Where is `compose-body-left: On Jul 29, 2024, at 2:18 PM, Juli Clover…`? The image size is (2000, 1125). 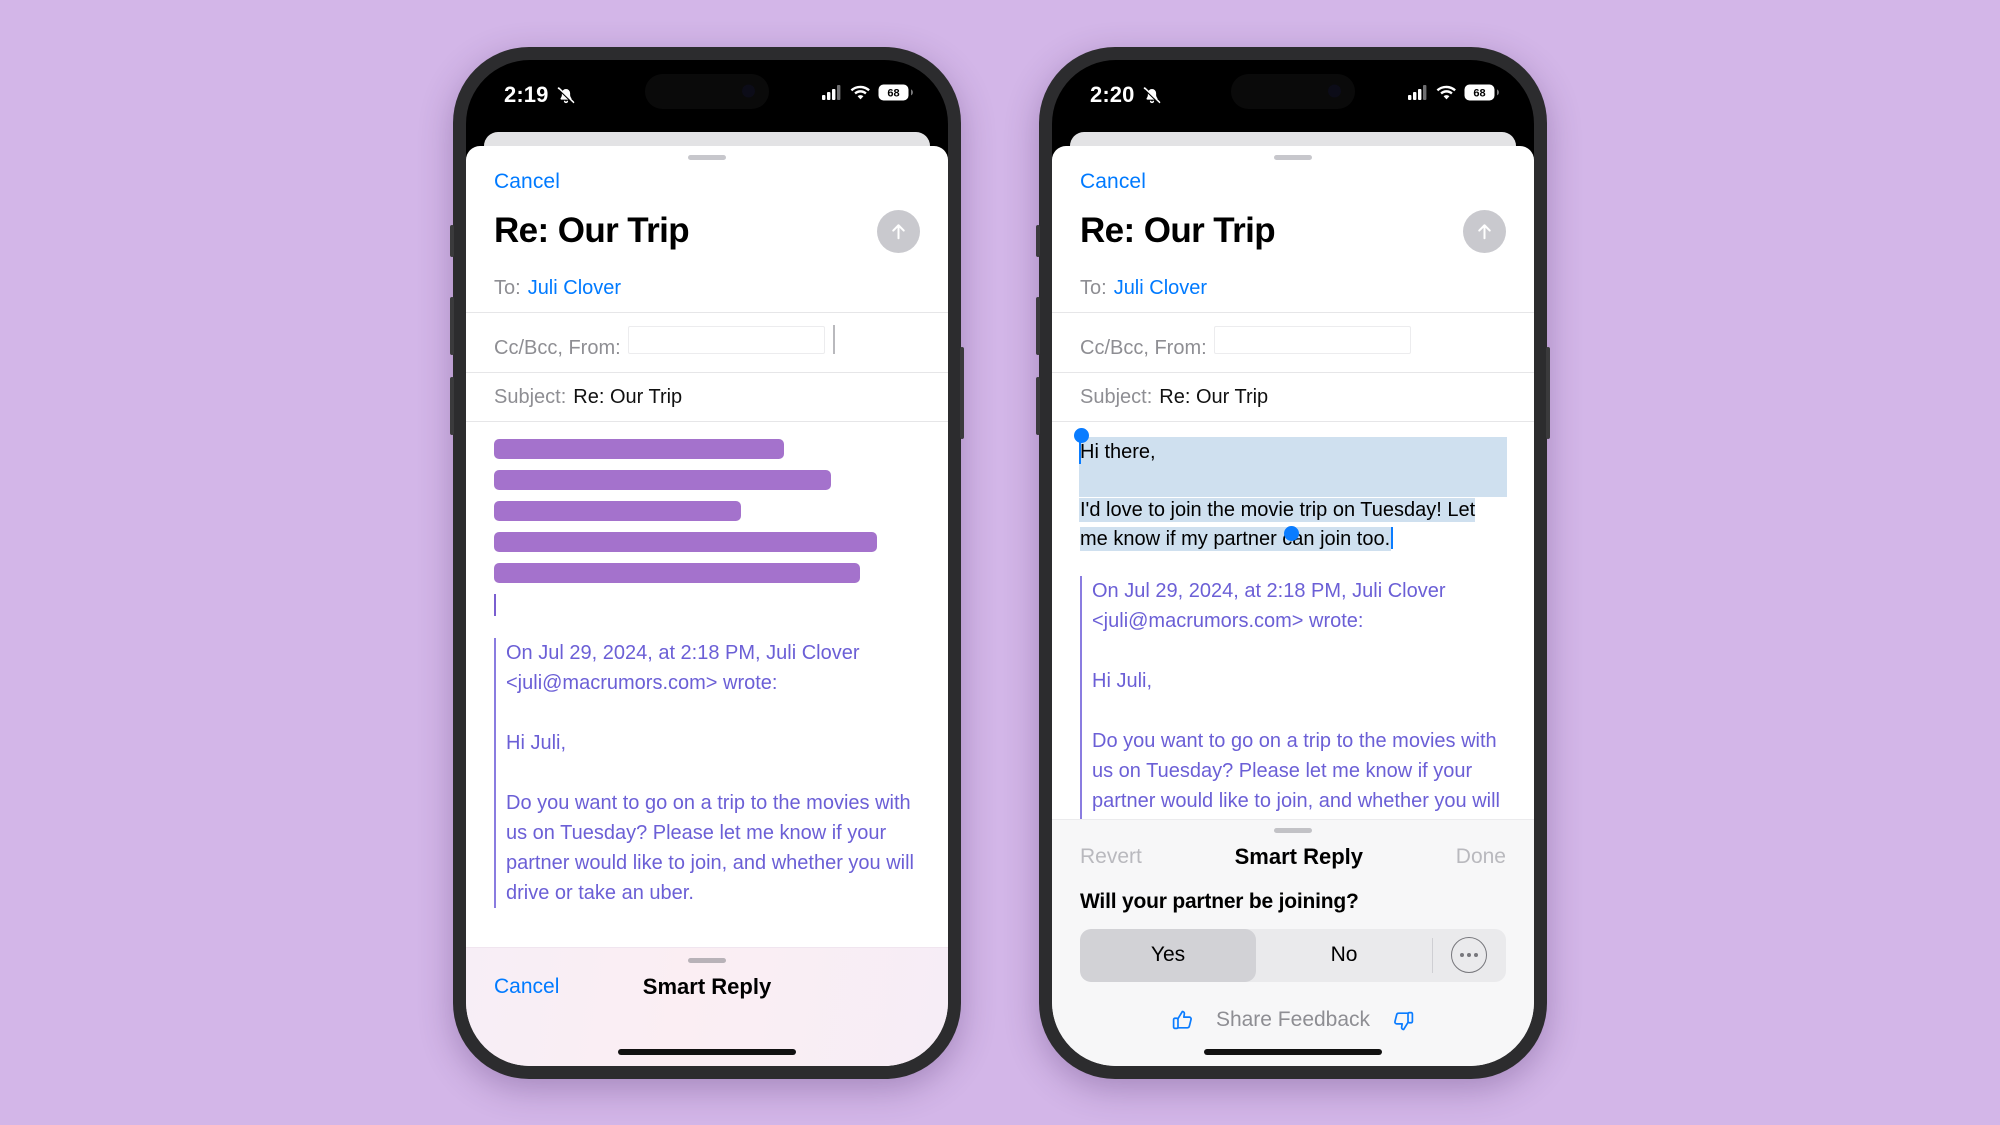 compose-body-left: On Jul 29, 2024, at 2:18 PM, Juli Clover… is located at coordinates (707, 665).